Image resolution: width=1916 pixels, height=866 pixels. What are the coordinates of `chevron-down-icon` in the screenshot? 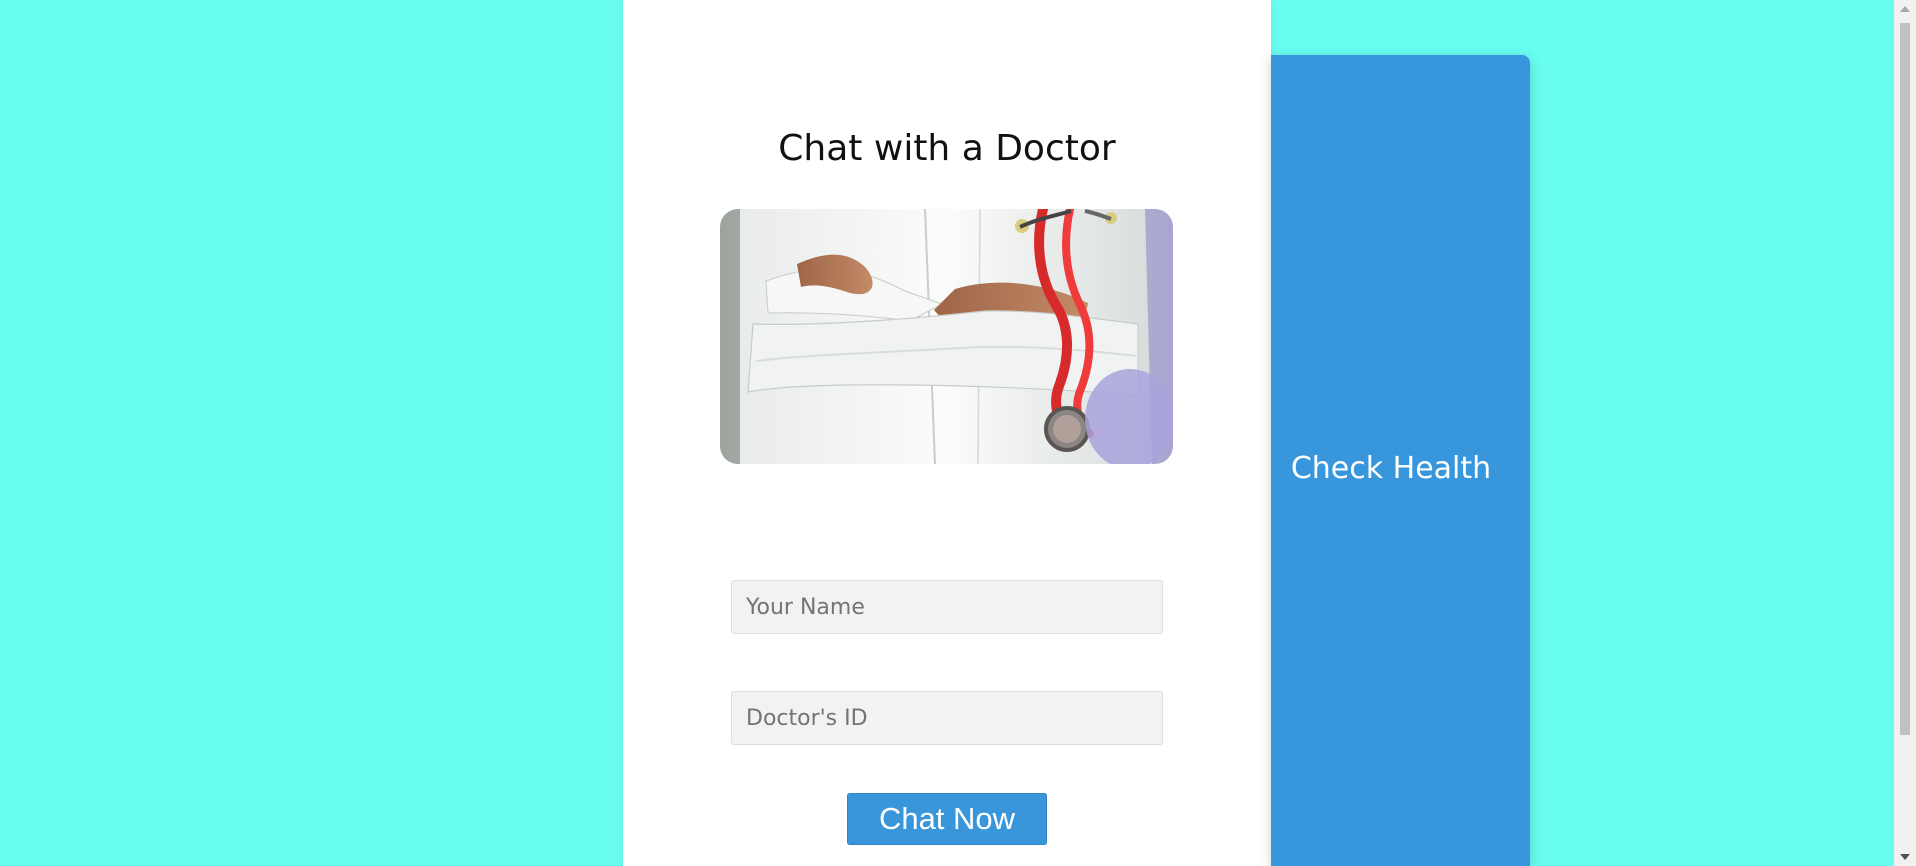 It's located at (1905, 857).